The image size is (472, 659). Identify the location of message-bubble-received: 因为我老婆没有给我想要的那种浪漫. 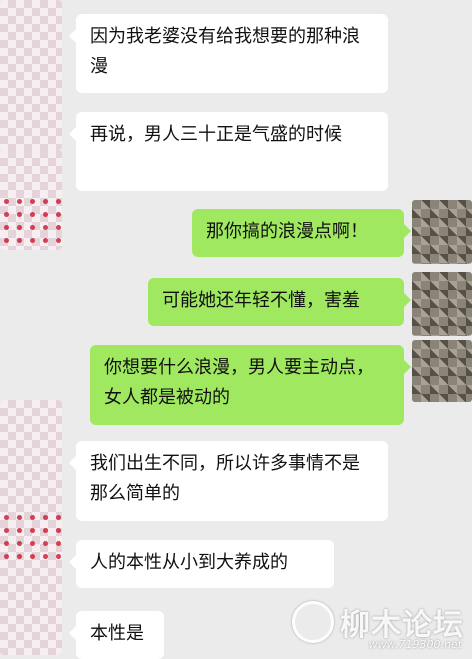
(228, 53).